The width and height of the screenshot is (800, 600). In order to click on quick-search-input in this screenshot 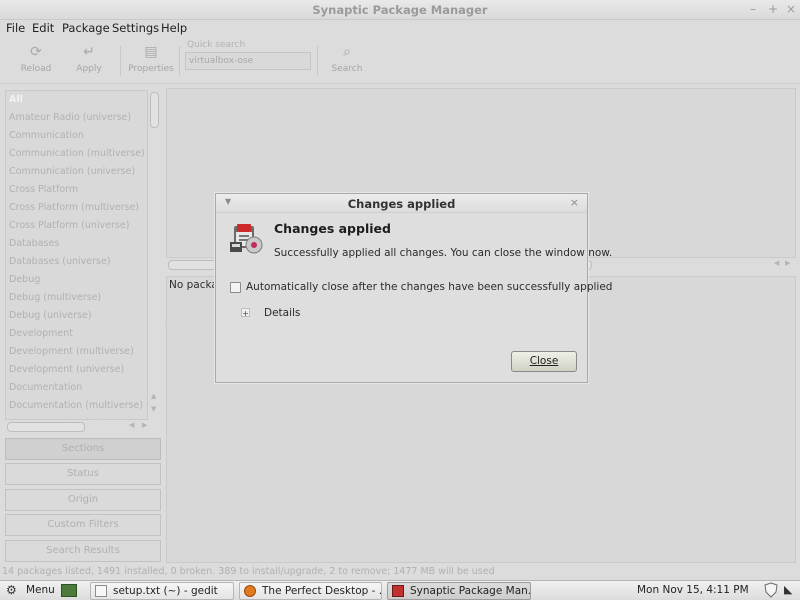, I will do `click(248, 61)`.